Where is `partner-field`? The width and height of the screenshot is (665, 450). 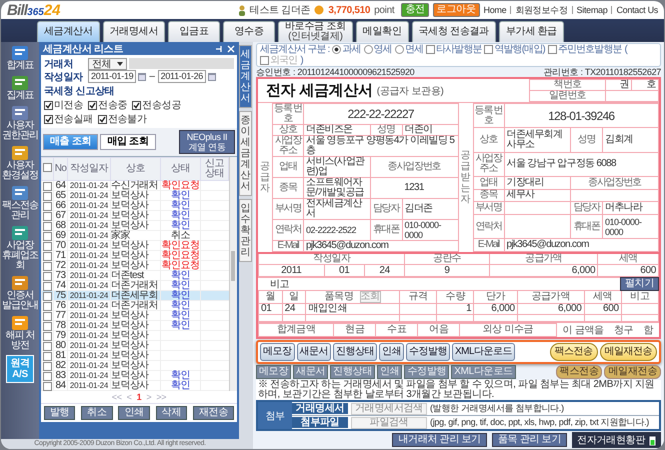
partner-field is located at coordinates (181, 63).